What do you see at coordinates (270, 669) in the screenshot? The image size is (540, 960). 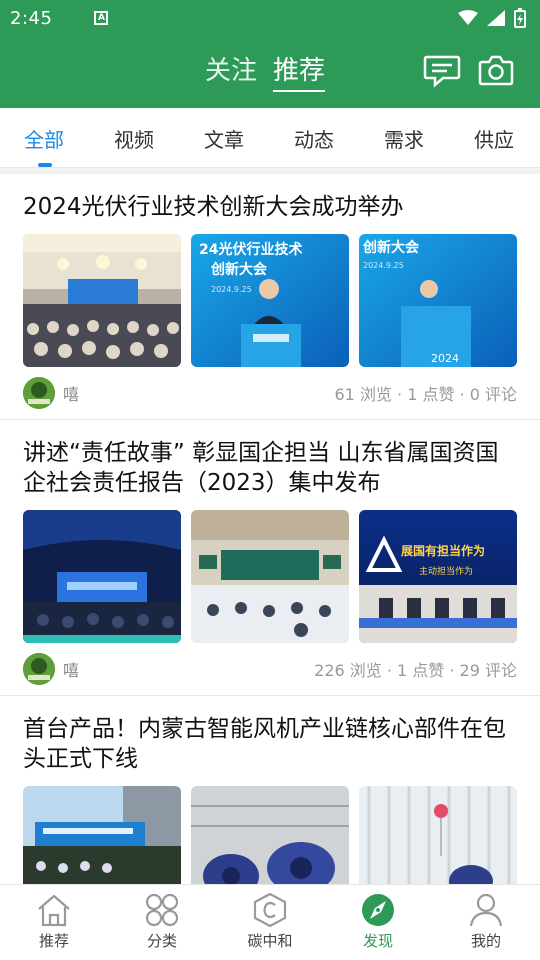 I see `article-meta: 嘻 226 浏览 · 1 点赞 · 29 评论` at bounding box center [270, 669].